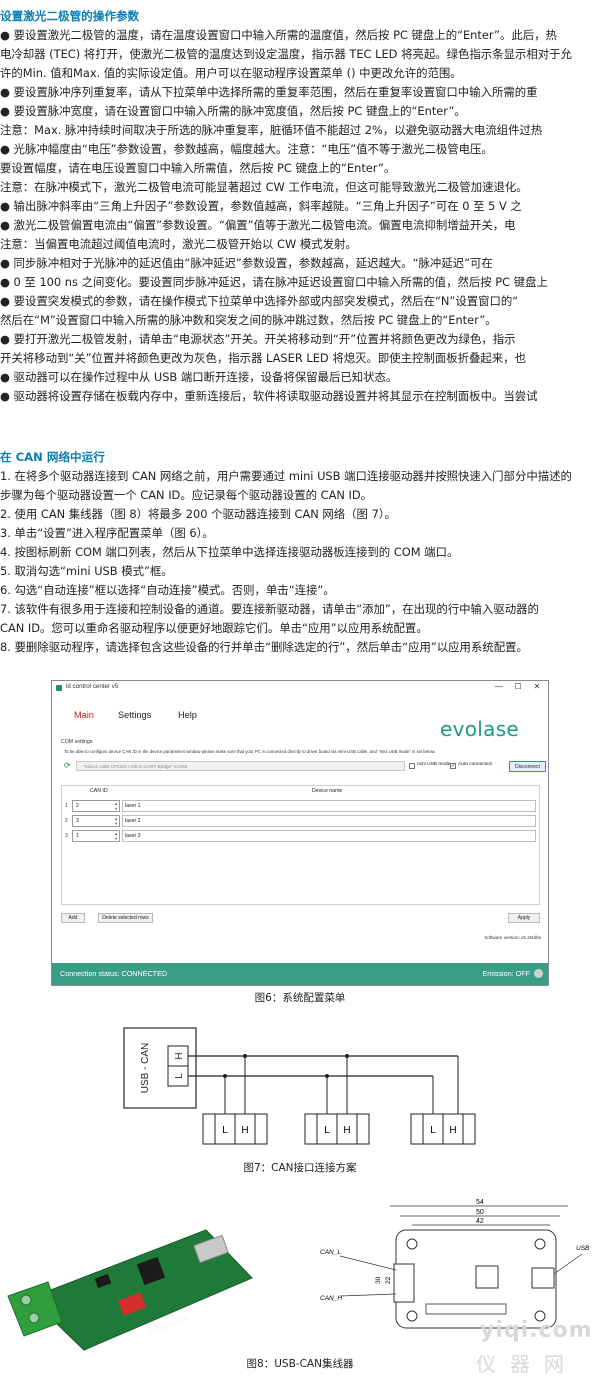  Describe the element at coordinates (187, 715) in the screenshot. I see `menu-help: Help` at that location.